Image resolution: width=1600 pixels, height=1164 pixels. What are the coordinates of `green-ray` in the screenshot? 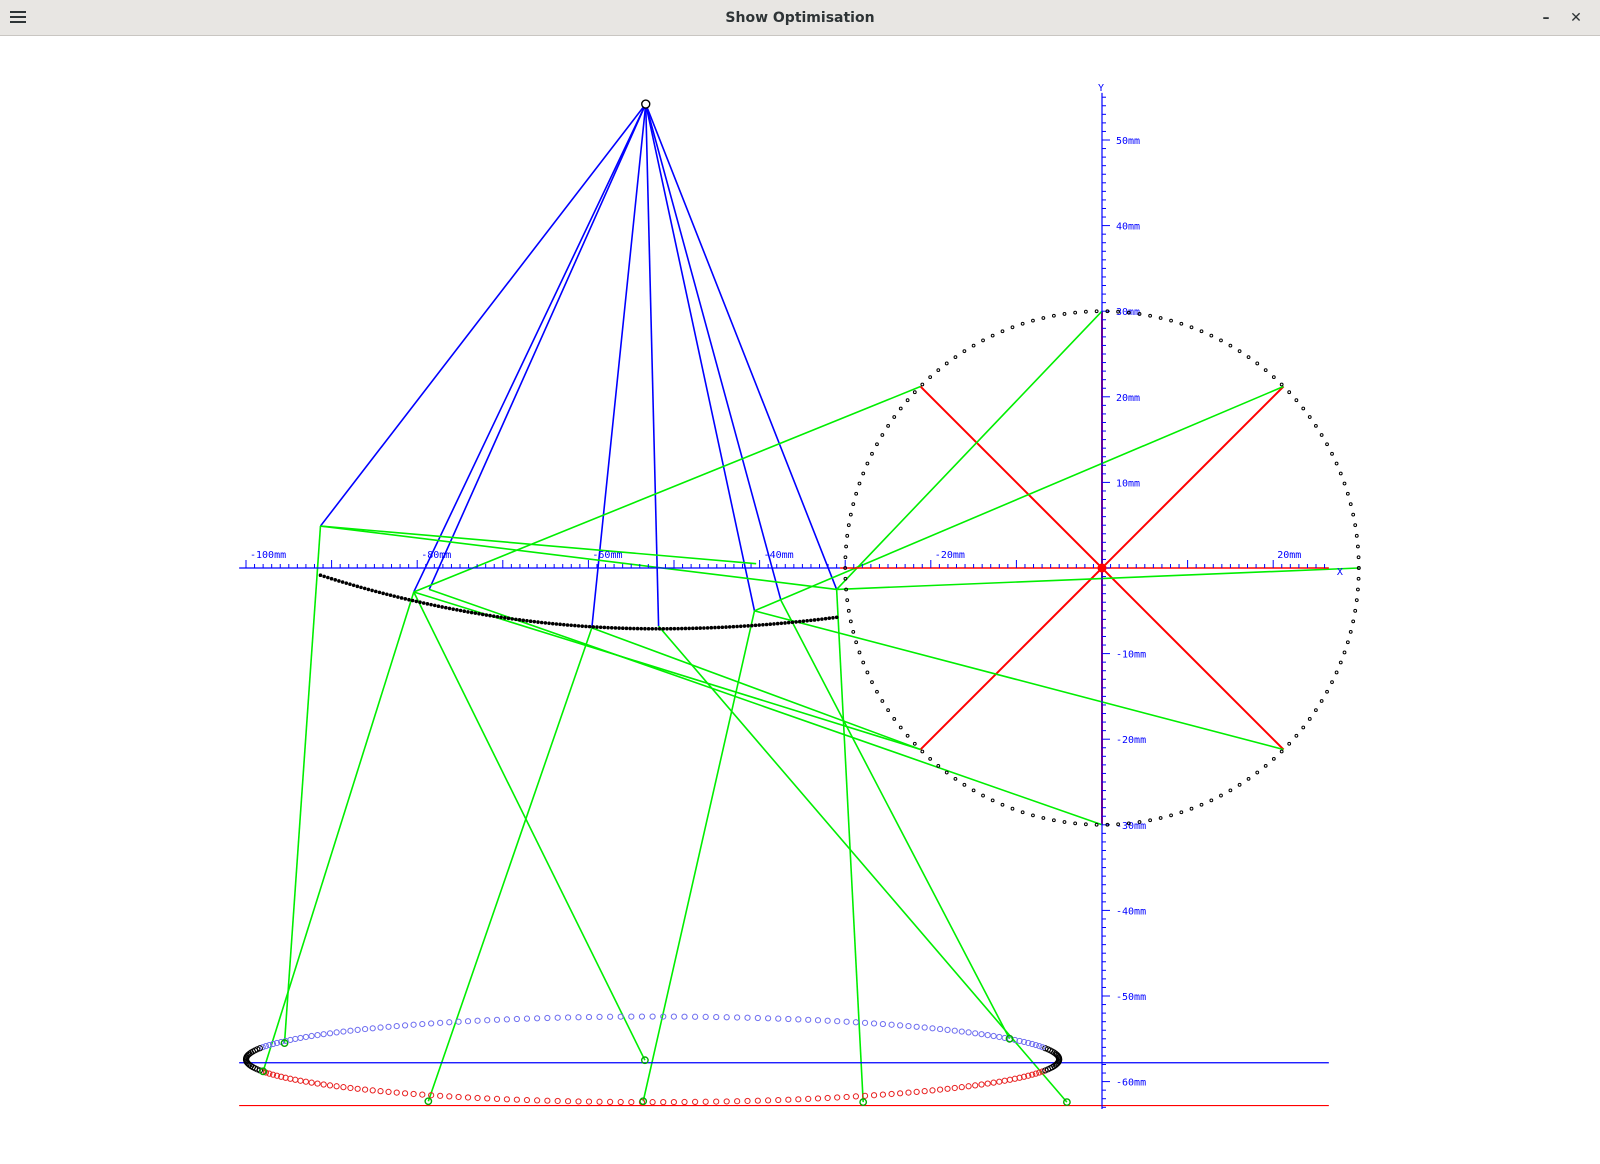 It's located at (667, 489).